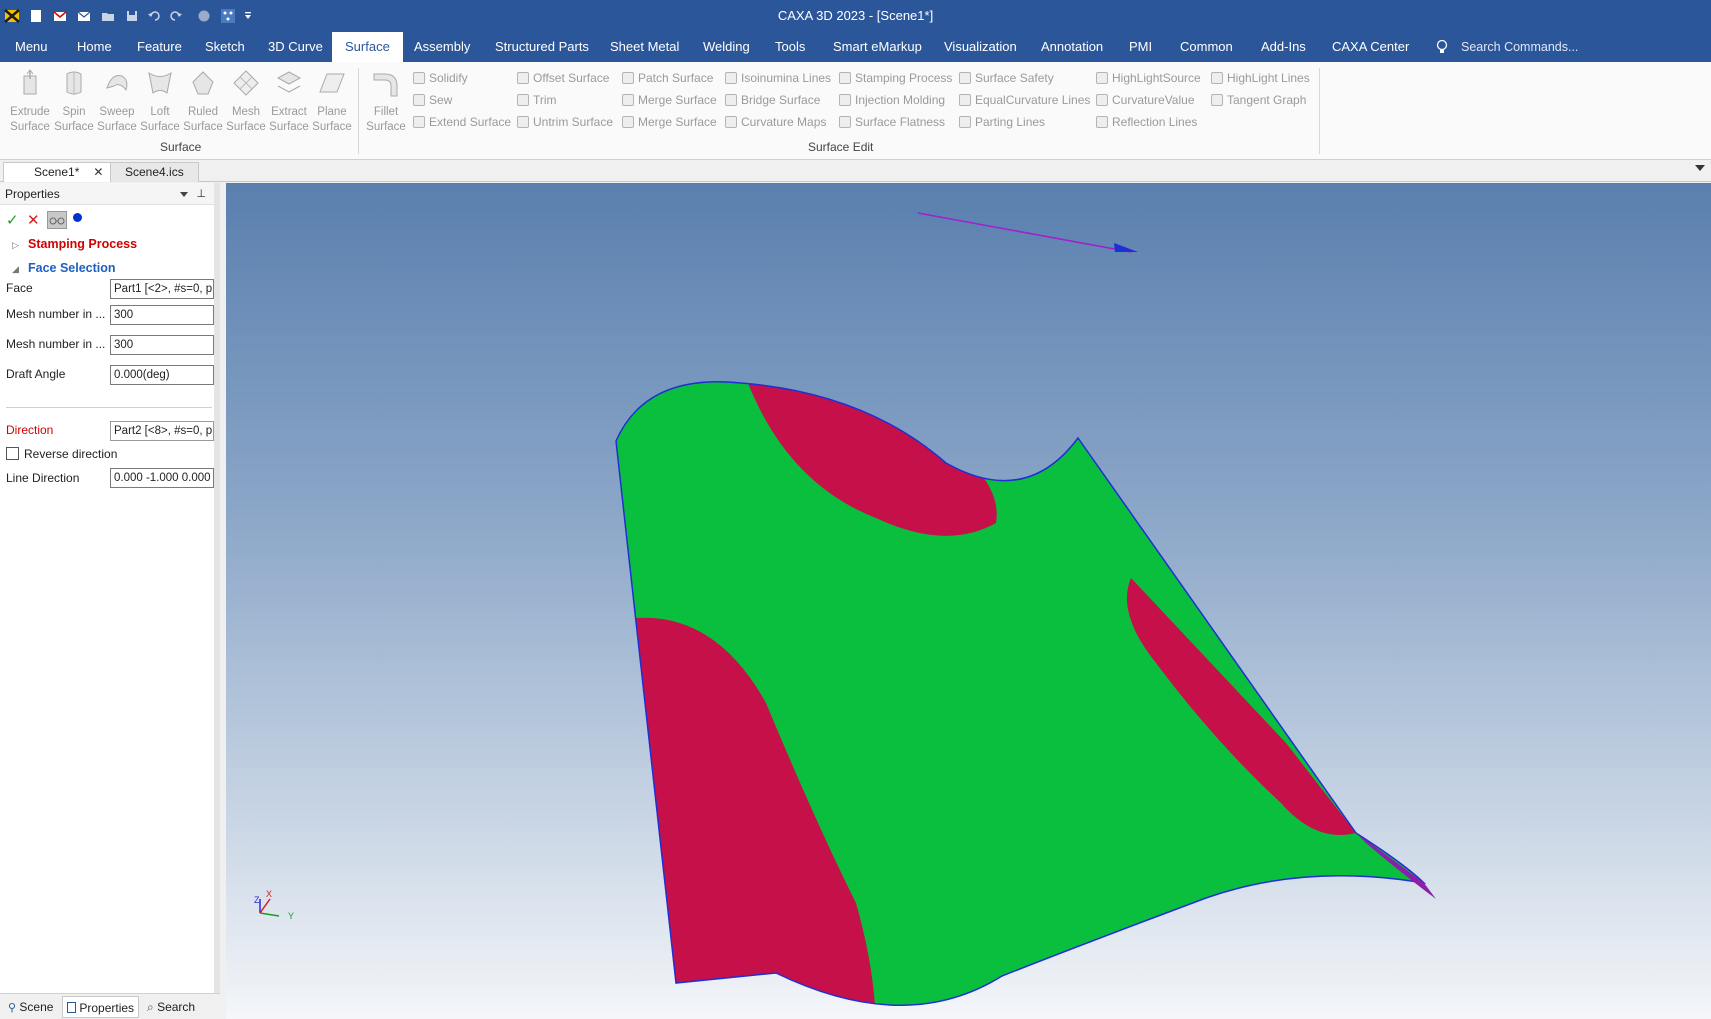 This screenshot has height=1019, width=1711. I want to click on solidify-button: Solidify, so click(439, 78).